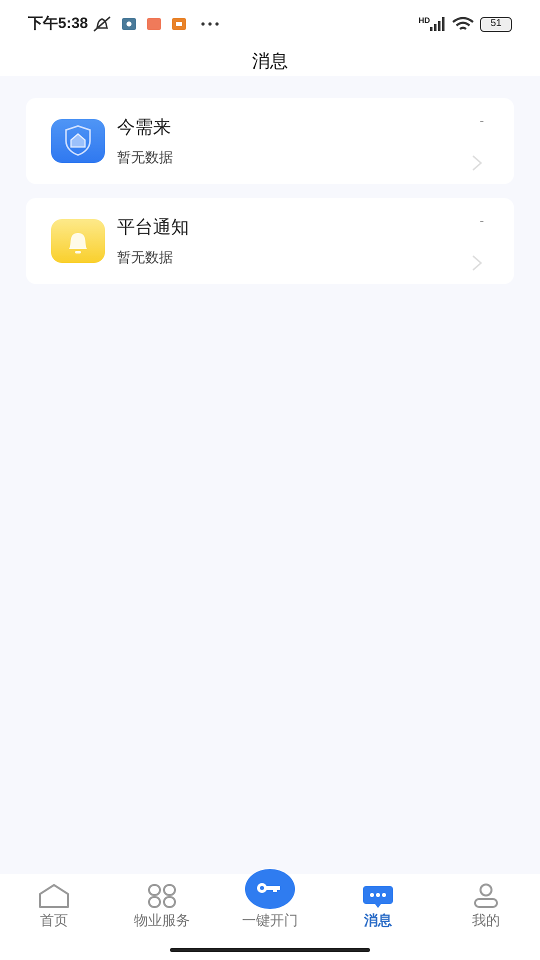 This screenshot has width=540, height=960. Describe the element at coordinates (424, 21) in the screenshot. I see `network-type: HD` at that location.